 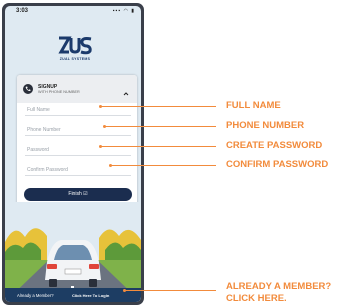 What do you see at coordinates (110, 165) in the screenshot?
I see `pointer-dot-confirm` at bounding box center [110, 165].